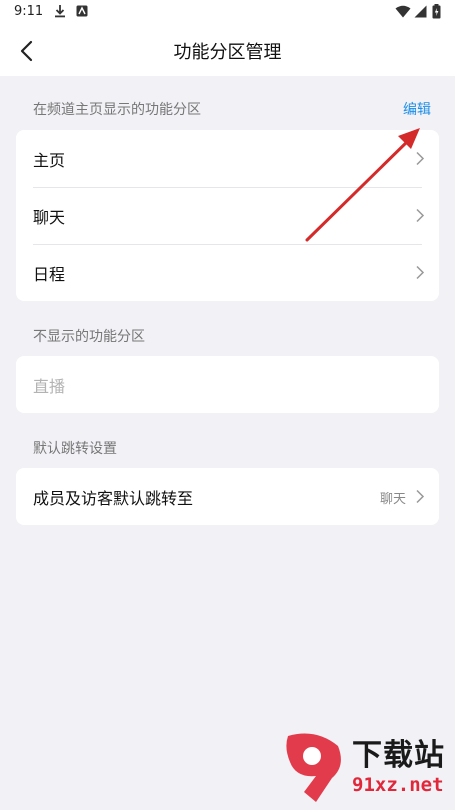 The width and height of the screenshot is (455, 810). What do you see at coordinates (362, 185) in the screenshot?
I see `annotation-arrow-icon` at bounding box center [362, 185].